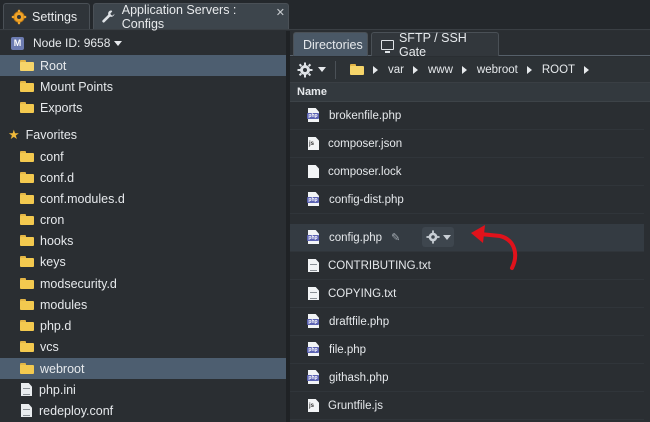 This screenshot has width=650, height=422. I want to click on tab-application-servers-configs: Application Servers : Configs ✕, so click(191, 17).